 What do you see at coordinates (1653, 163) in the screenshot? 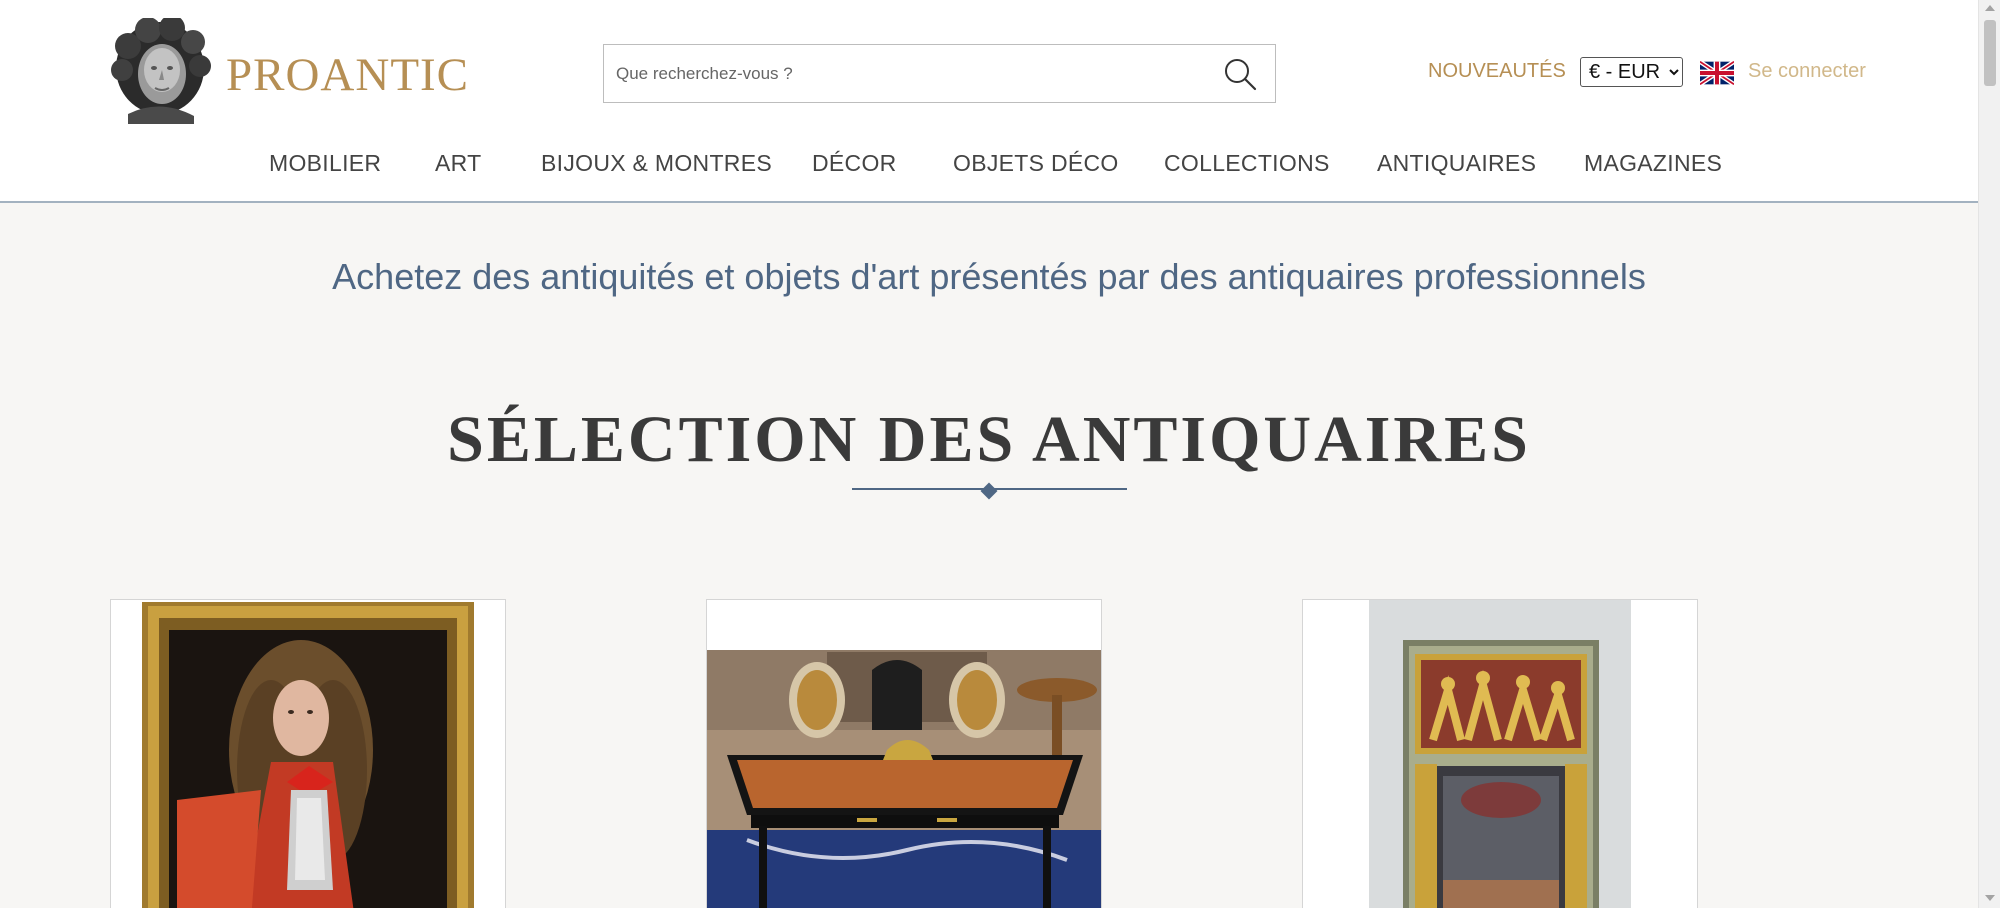
I see `nav-item-magazines: MAGAZINES` at bounding box center [1653, 163].